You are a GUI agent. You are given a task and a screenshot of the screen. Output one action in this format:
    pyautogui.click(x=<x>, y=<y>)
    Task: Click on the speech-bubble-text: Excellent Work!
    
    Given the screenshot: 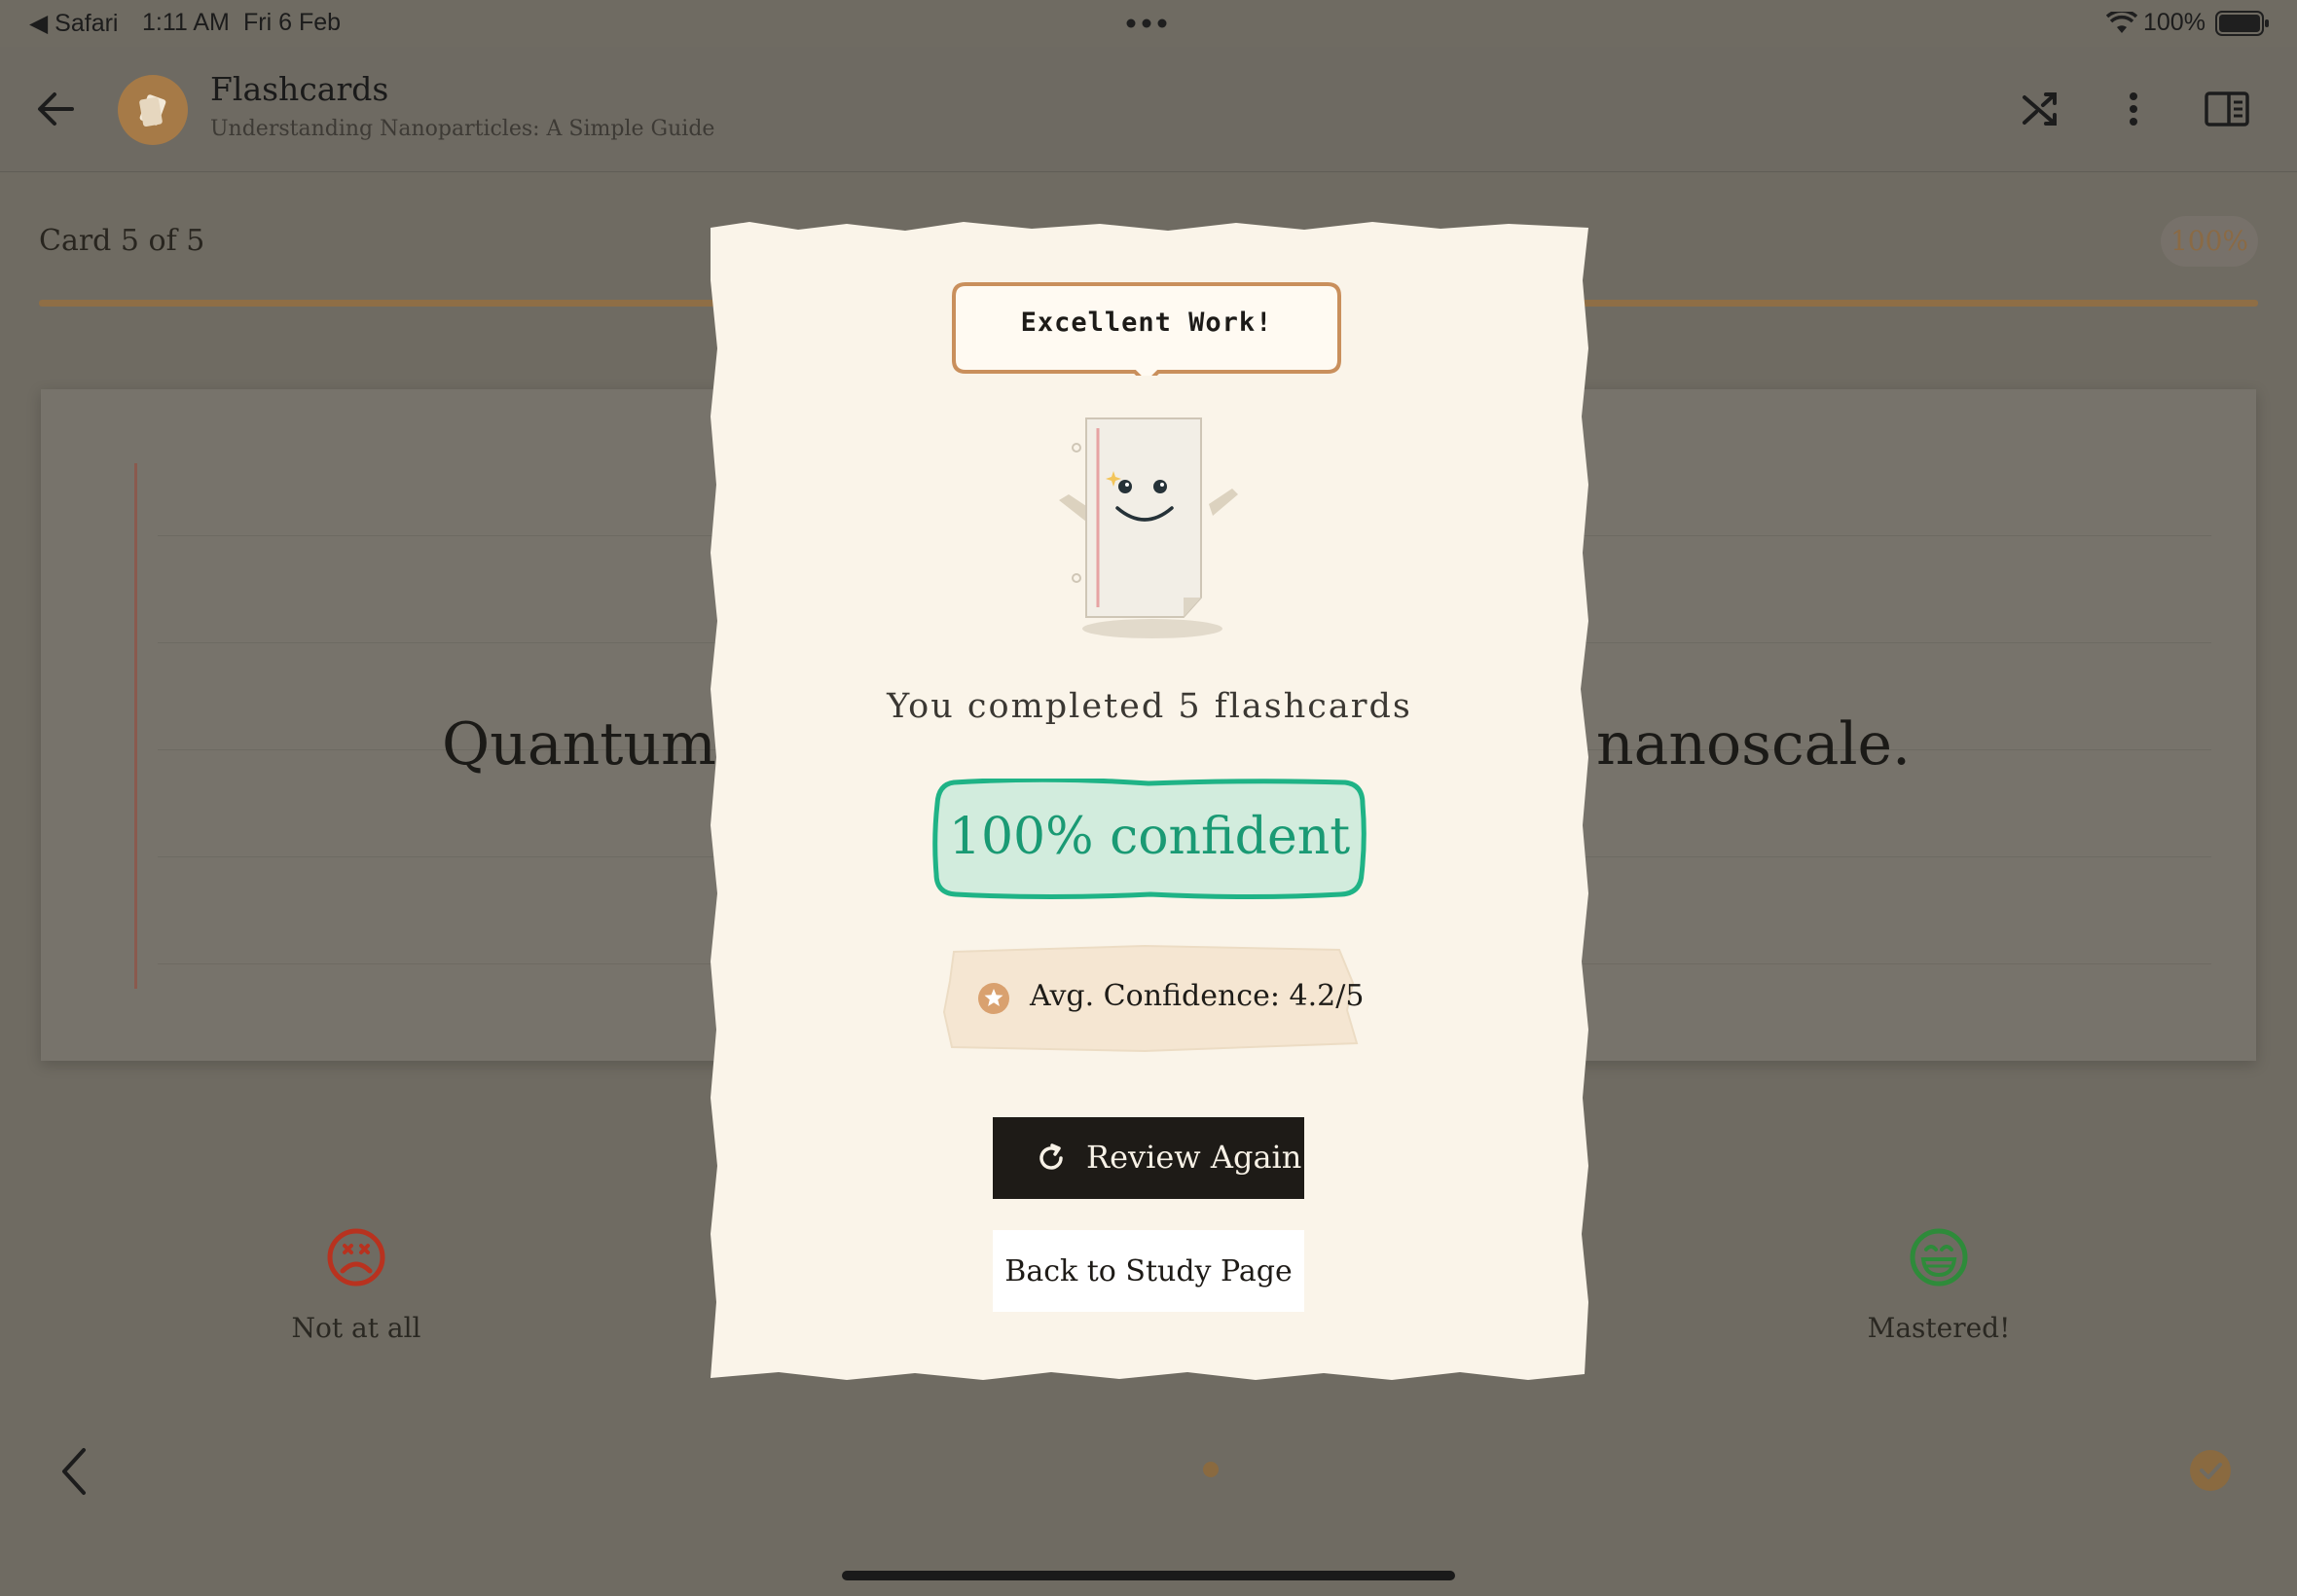 What is the action you would take?
    pyautogui.click(x=1146, y=323)
    